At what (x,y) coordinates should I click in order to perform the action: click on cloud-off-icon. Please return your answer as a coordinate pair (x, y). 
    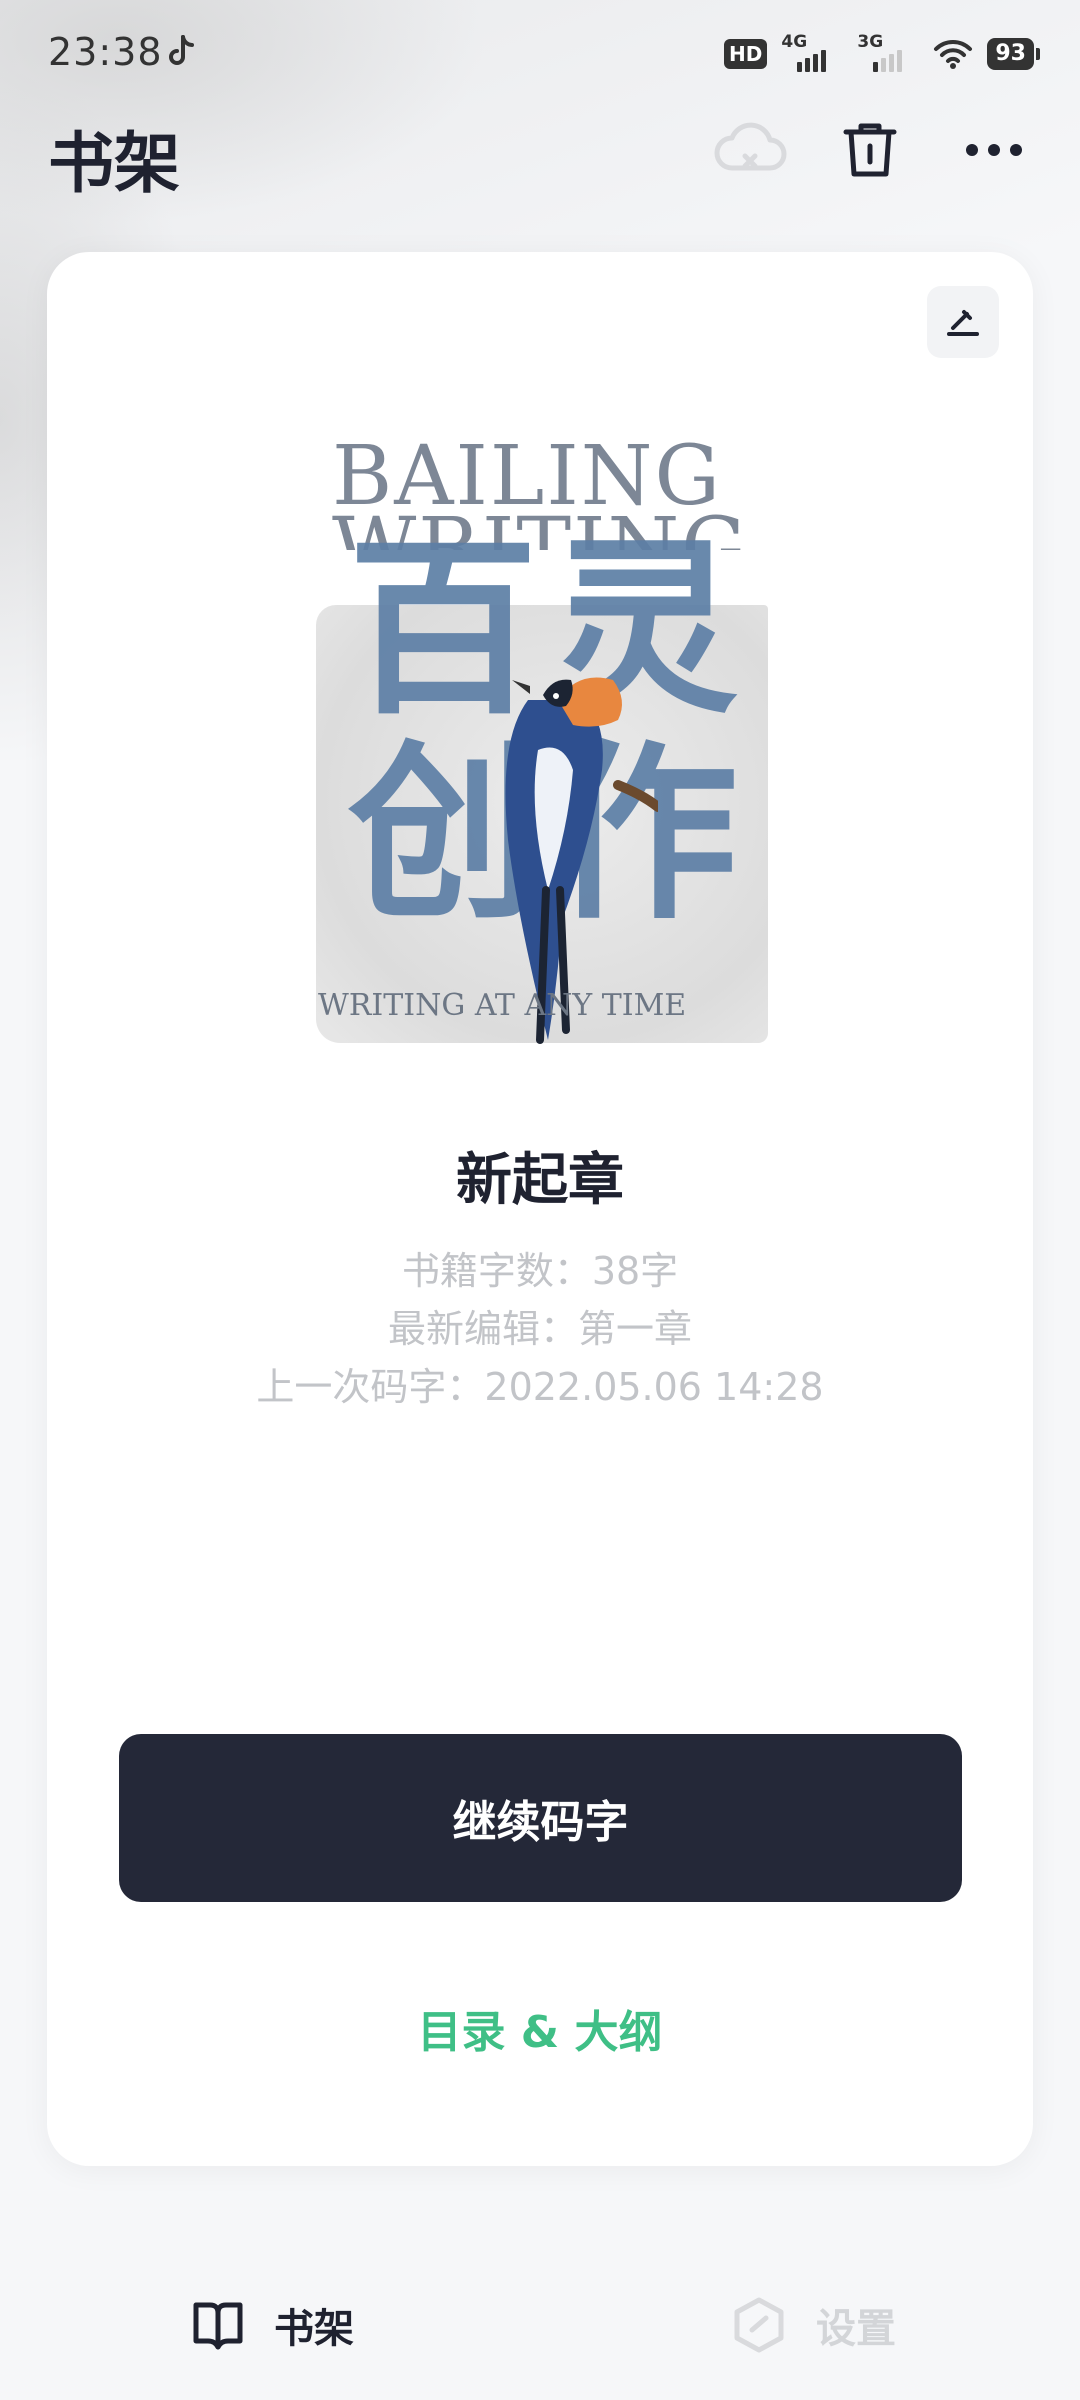
    Looking at the image, I should click on (750, 150).